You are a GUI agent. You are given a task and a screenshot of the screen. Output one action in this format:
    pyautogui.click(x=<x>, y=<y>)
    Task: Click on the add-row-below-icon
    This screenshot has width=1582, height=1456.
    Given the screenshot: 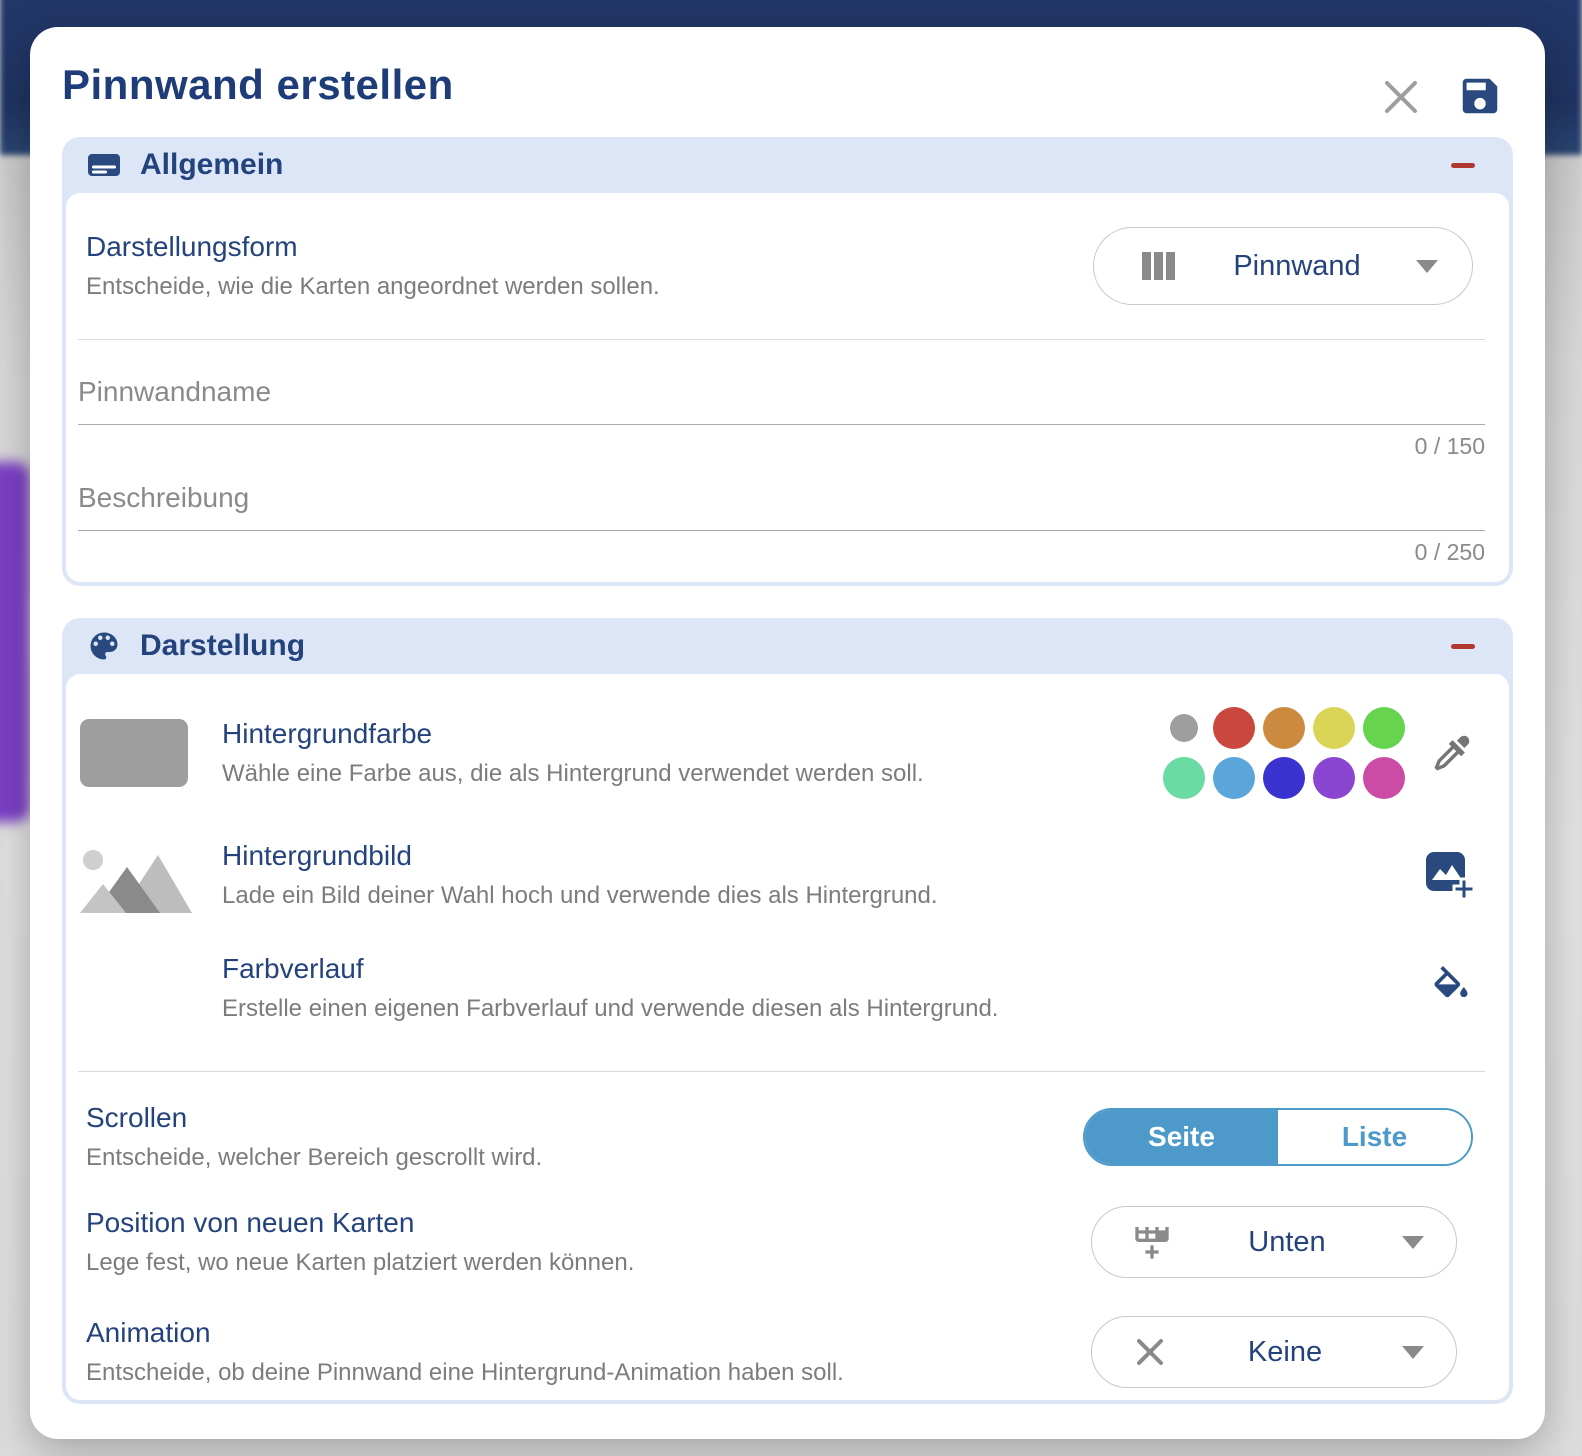 What is the action you would take?
    pyautogui.click(x=1152, y=1242)
    